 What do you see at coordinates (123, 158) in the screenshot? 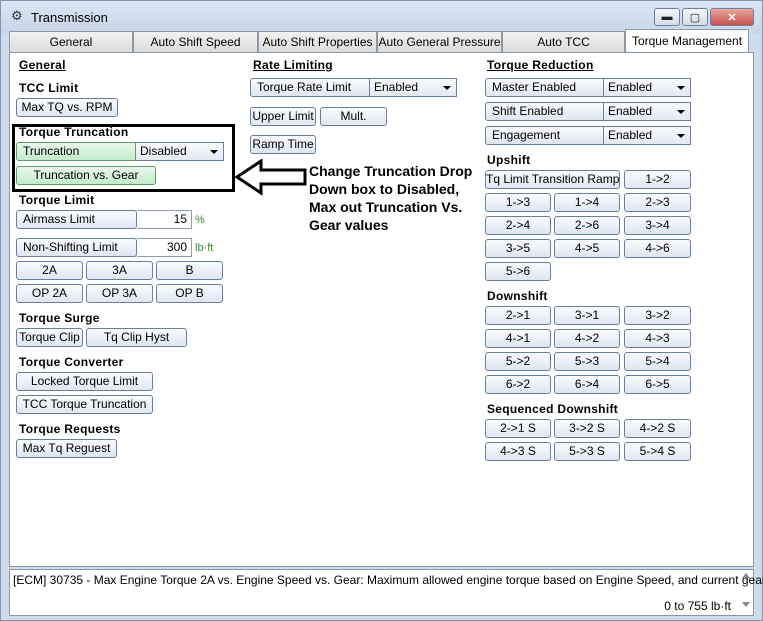
I see `annotation-highlight-box` at bounding box center [123, 158].